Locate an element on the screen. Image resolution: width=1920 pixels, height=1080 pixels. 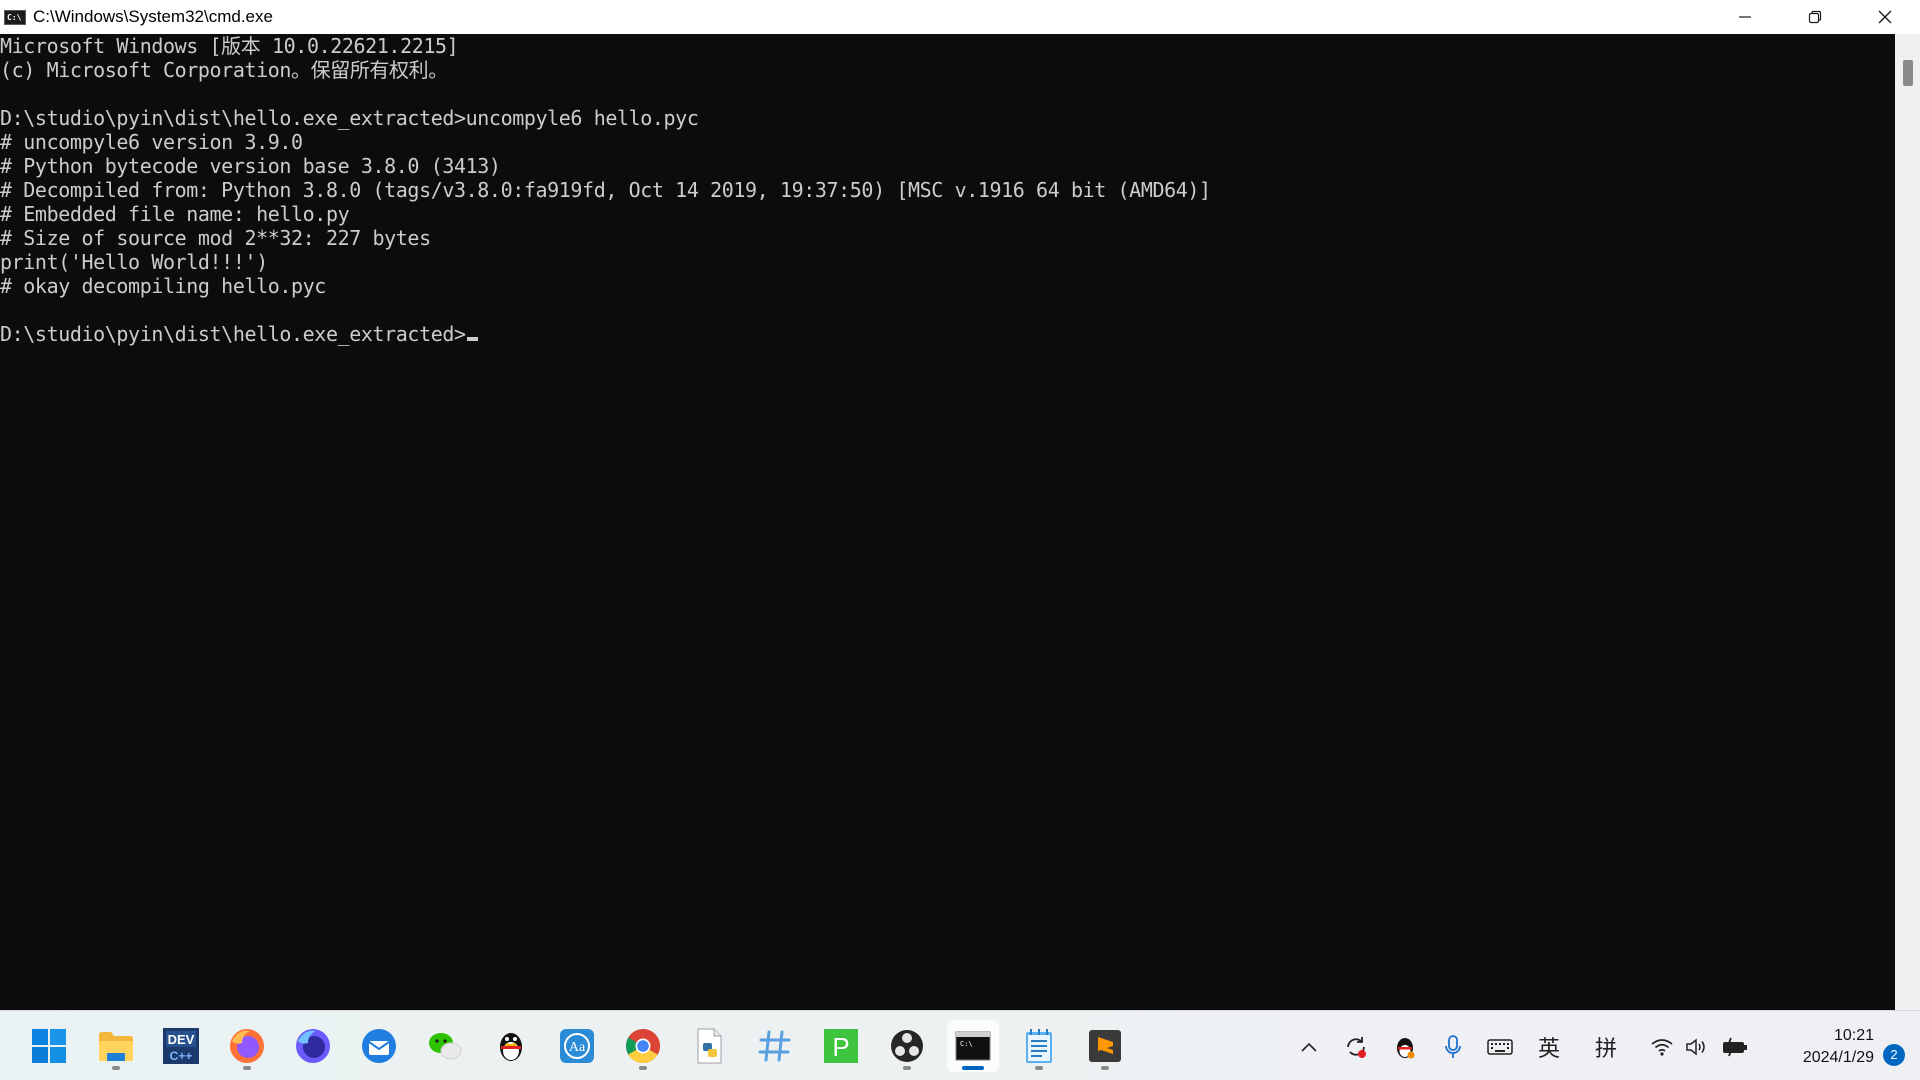
tray-microphone is located at coordinates (1453, 1047).